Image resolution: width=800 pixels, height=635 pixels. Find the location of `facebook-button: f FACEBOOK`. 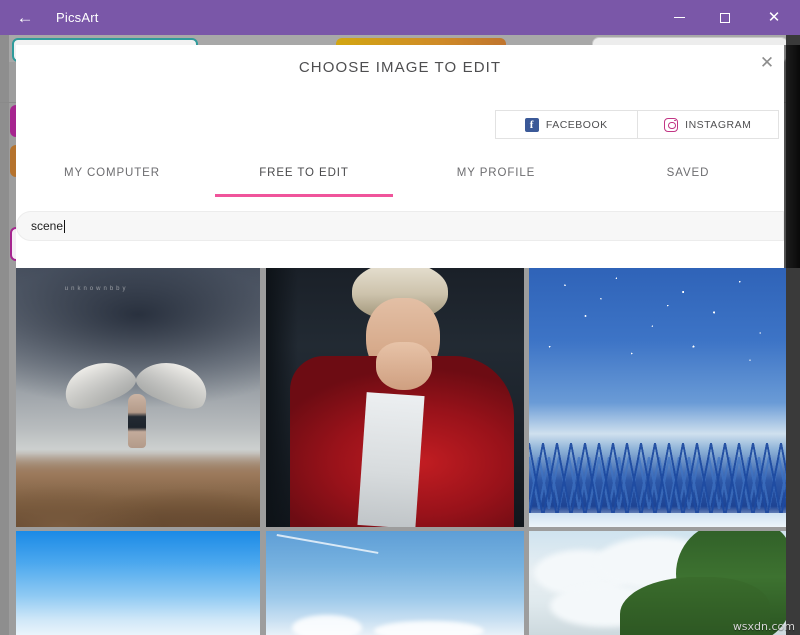

facebook-button: f FACEBOOK is located at coordinates (566, 124).